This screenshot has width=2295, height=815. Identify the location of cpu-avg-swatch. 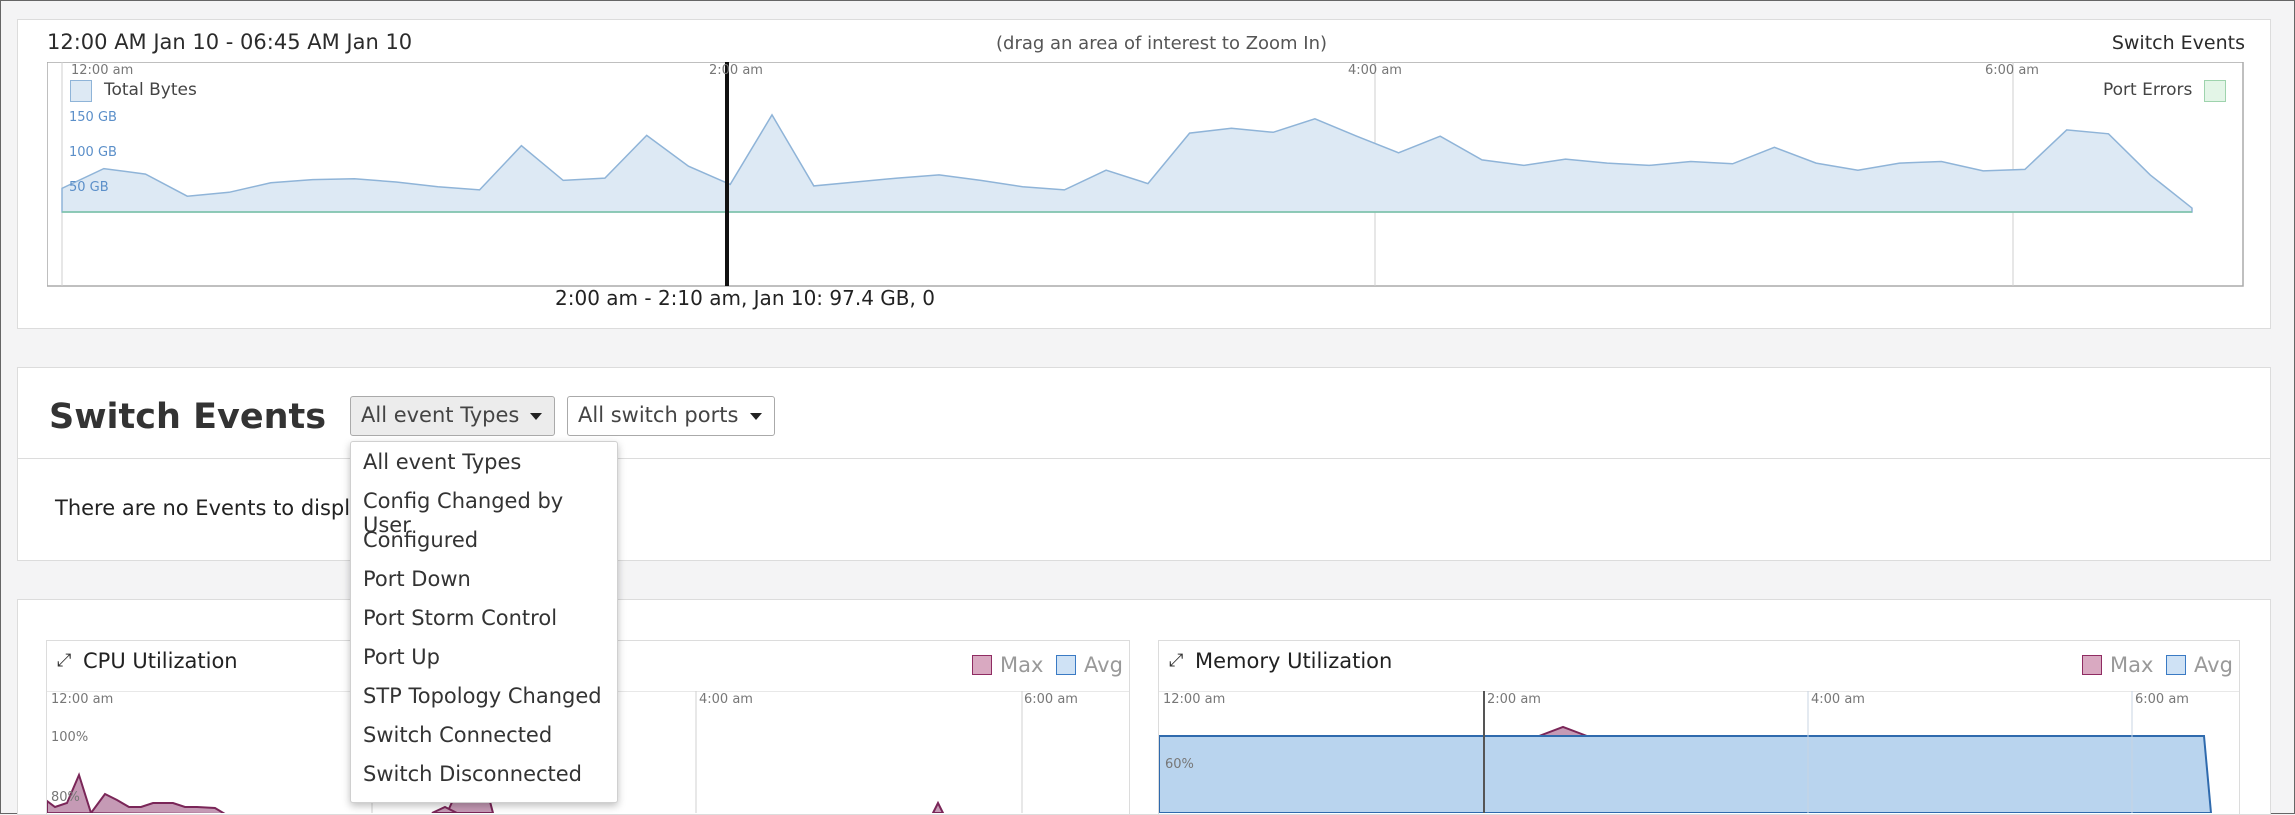
(1066, 665).